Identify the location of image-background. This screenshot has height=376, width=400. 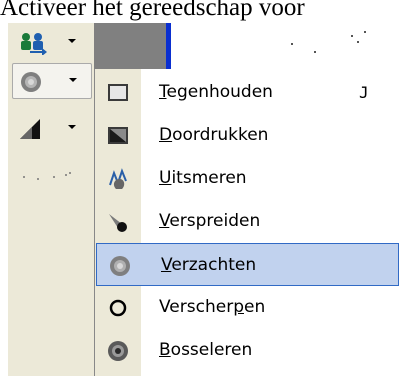
(130, 46).